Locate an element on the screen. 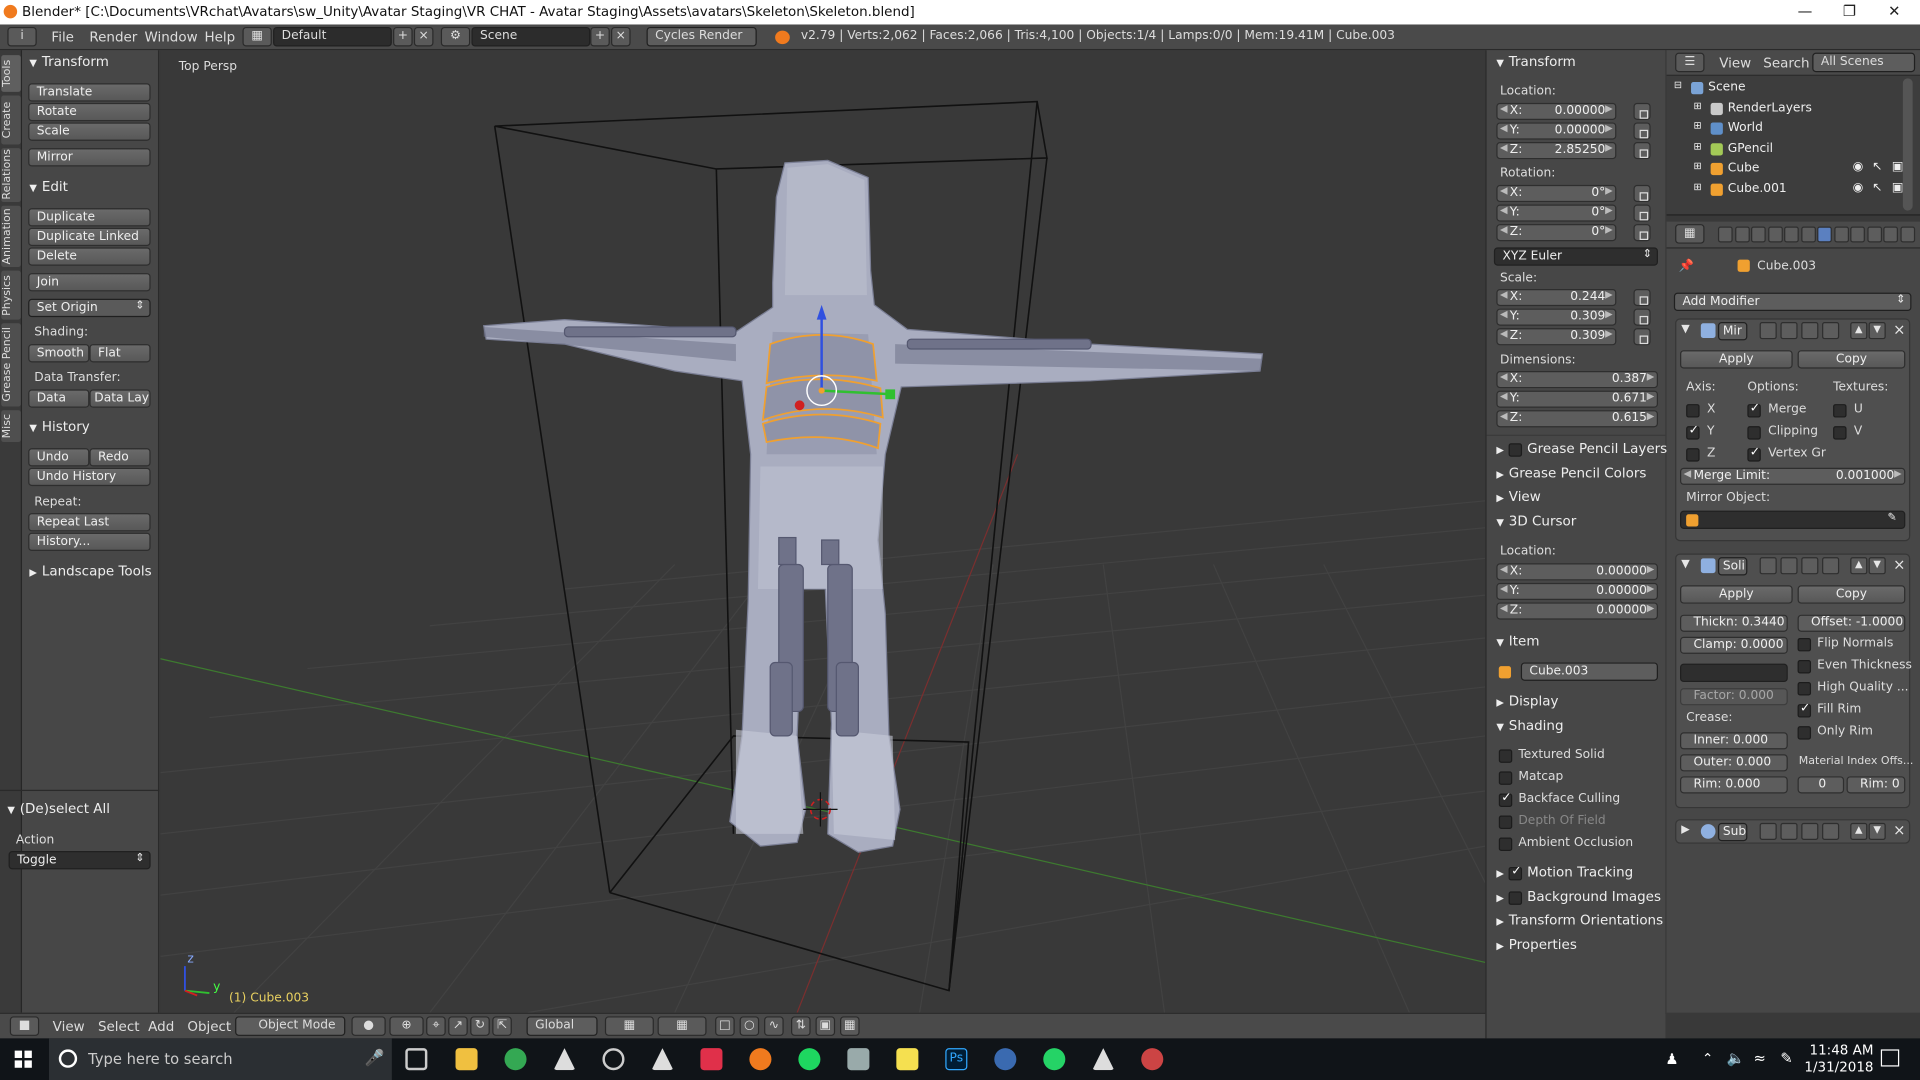 The width and height of the screenshot is (1920, 1080). set-origin-dropdown: Set Origin ⇕ is located at coordinates (89, 308).